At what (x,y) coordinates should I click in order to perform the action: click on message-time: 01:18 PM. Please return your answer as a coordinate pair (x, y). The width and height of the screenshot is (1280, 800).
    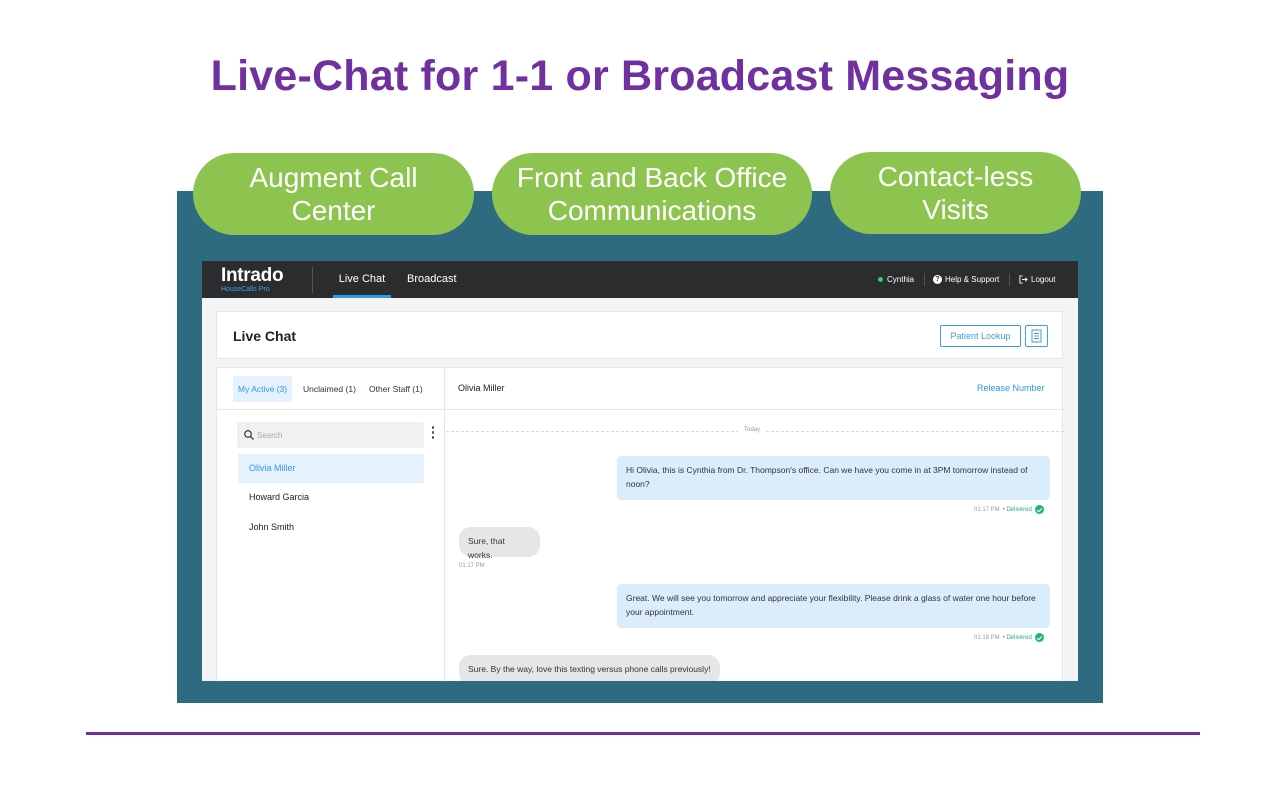
    Looking at the image, I should click on (987, 637).